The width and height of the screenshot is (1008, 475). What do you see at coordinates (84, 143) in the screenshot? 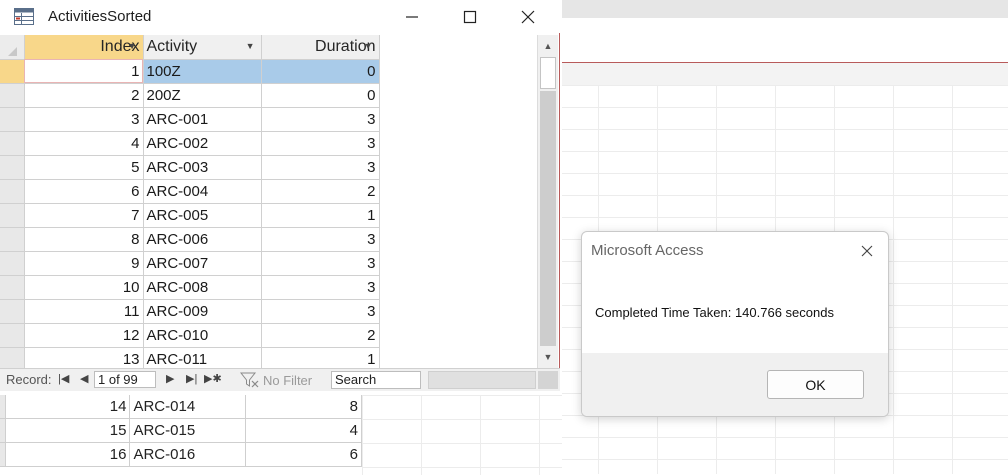
I see `cell-index: 4` at bounding box center [84, 143].